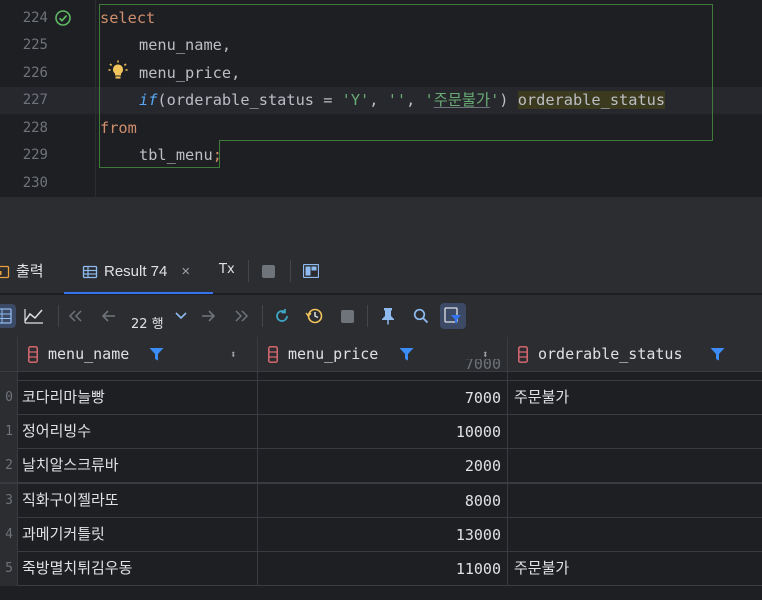 This screenshot has width=762, height=600. I want to click on cell-menu-price: 8000, so click(383, 501).